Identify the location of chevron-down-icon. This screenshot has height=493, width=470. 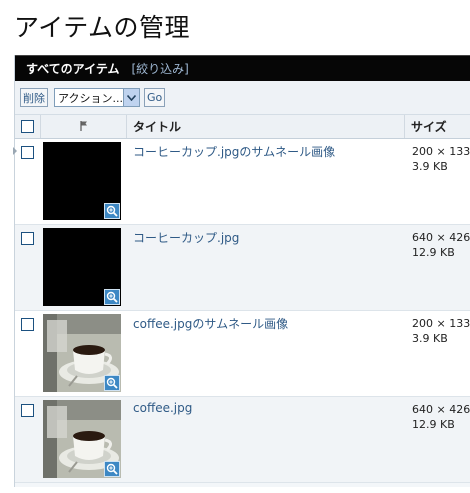
(131, 97).